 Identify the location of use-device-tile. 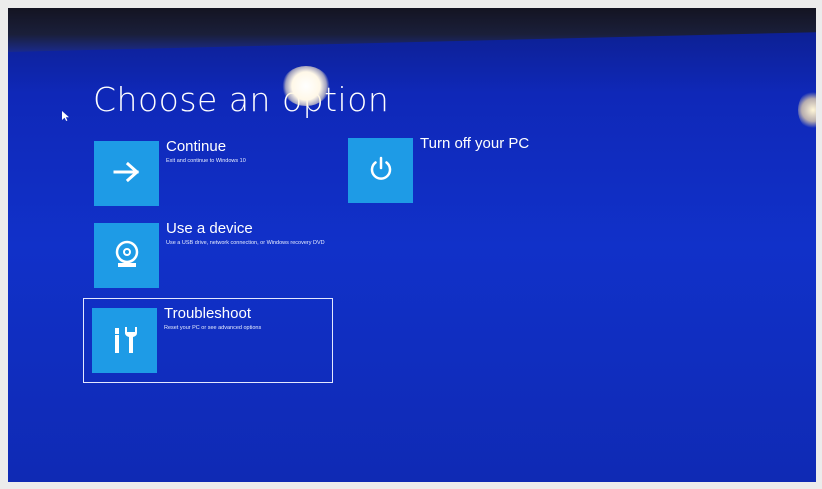
(126, 255).